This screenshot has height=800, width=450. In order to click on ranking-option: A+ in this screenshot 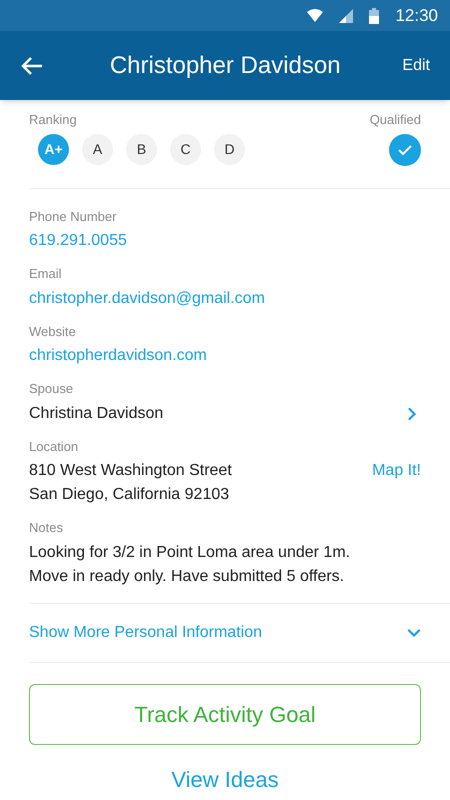, I will do `click(53, 149)`.